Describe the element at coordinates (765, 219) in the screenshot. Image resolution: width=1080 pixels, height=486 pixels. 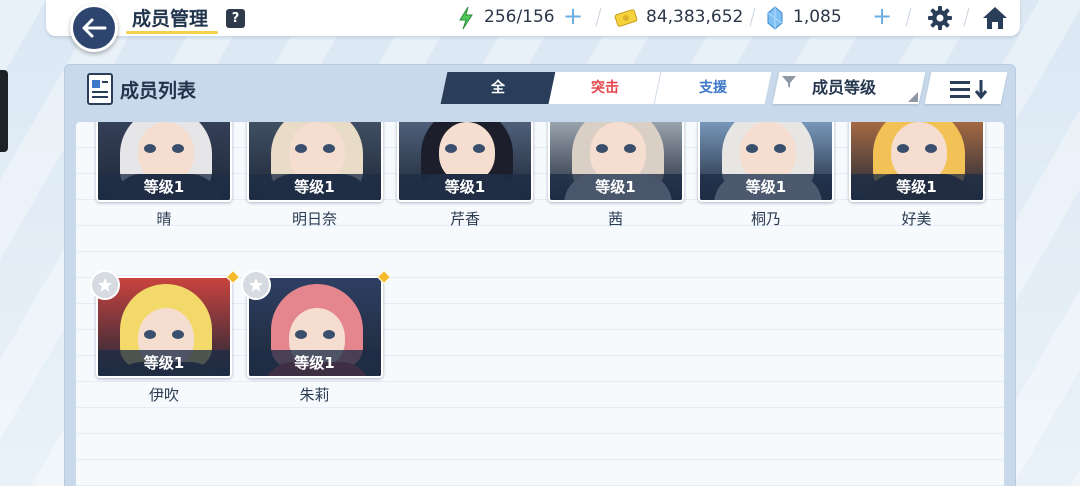
I see `student-name: 桐乃` at that location.